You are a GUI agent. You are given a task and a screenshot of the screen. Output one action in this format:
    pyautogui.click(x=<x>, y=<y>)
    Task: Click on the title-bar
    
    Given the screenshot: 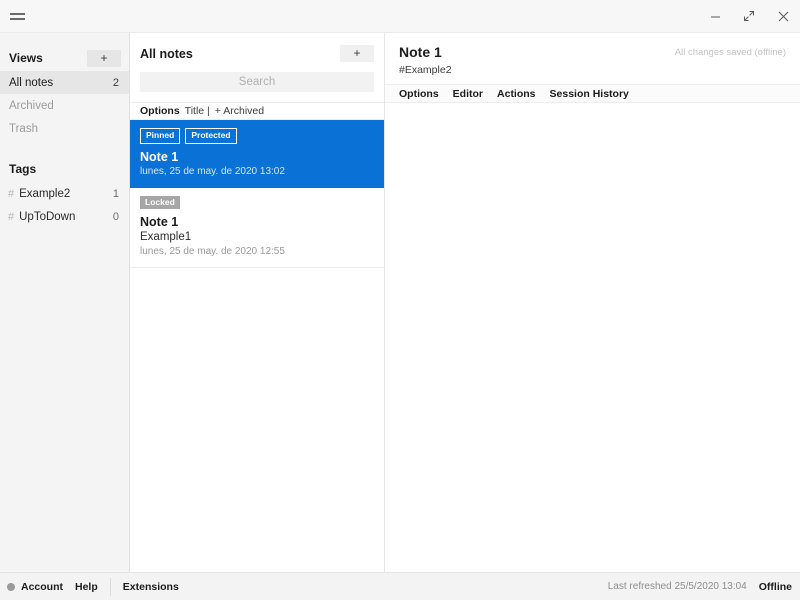 What is the action you would take?
    pyautogui.click(x=400, y=16)
    